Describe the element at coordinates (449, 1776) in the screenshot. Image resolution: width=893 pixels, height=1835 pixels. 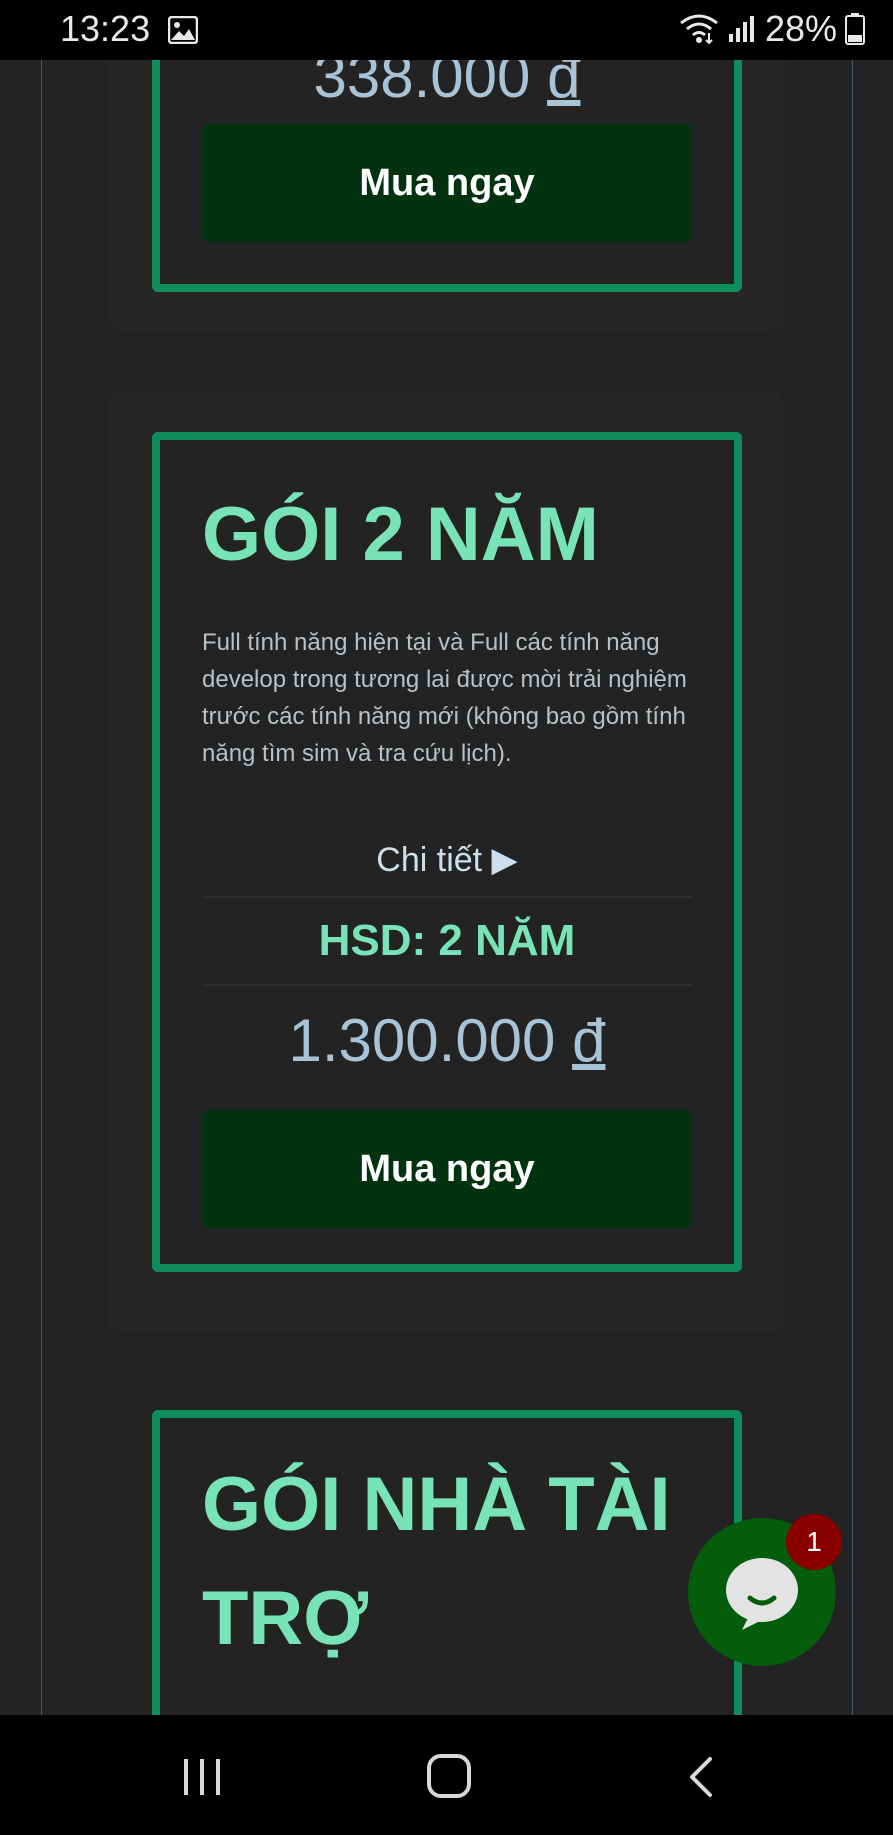
I see `home-icon` at that location.